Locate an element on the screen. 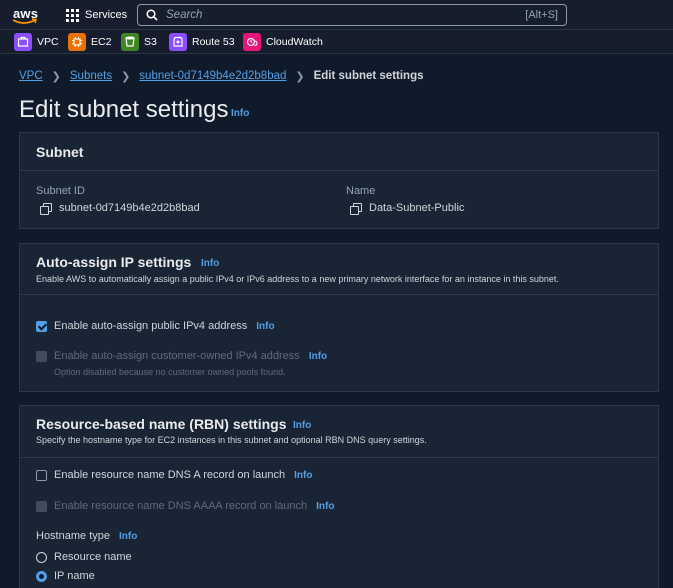 The image size is (673, 588). hostname-type-text: Hostname type is located at coordinates (73, 536).